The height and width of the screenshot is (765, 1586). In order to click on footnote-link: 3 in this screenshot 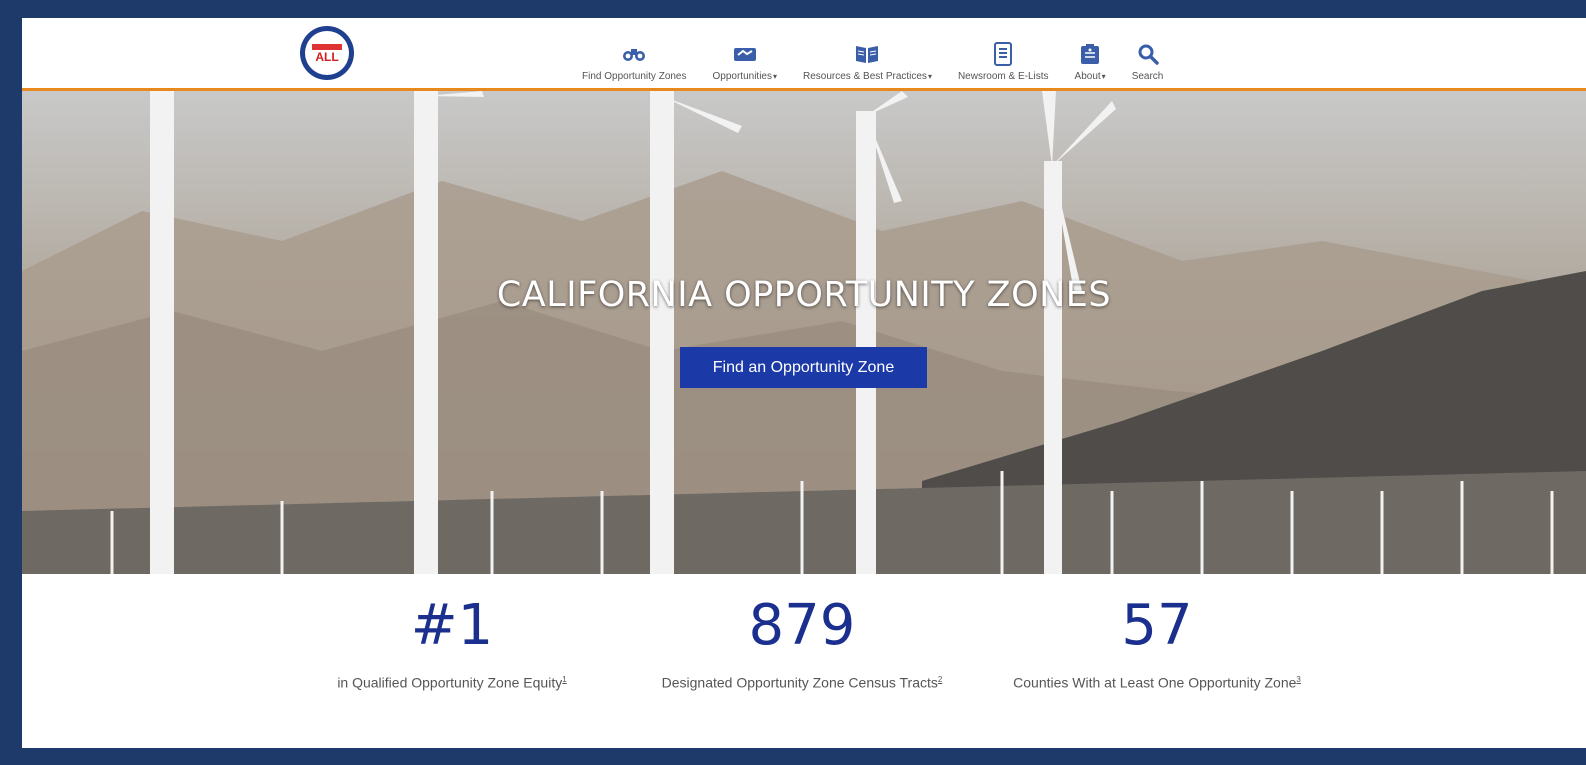, I will do `click(1298, 679)`.